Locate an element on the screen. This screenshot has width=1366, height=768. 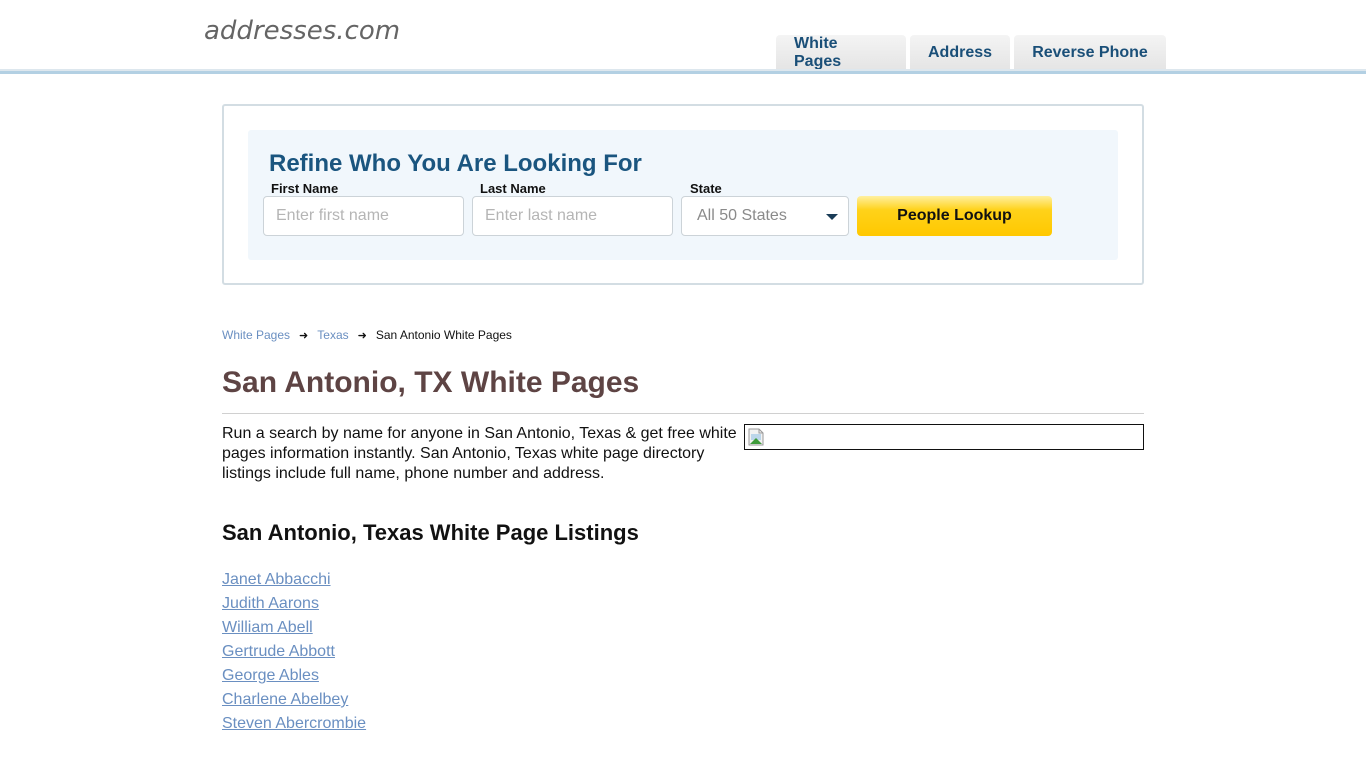
breadcrumb-current: San Antonio White Pages is located at coordinates (443, 335).